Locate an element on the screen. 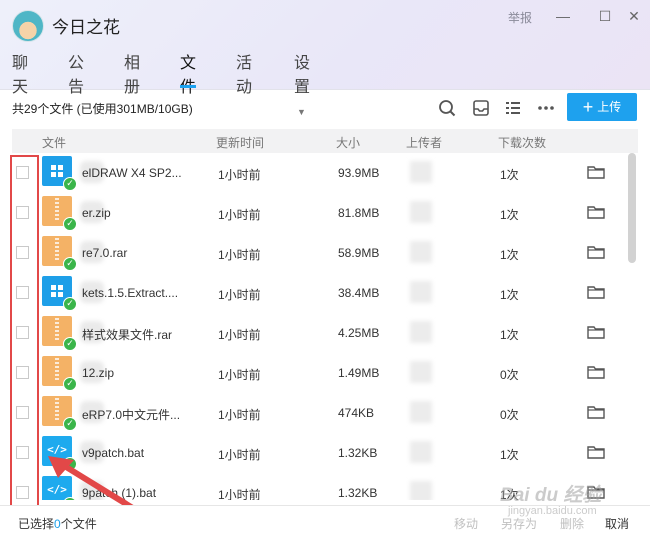  upload-label: 上传 is located at coordinates (609, 107).